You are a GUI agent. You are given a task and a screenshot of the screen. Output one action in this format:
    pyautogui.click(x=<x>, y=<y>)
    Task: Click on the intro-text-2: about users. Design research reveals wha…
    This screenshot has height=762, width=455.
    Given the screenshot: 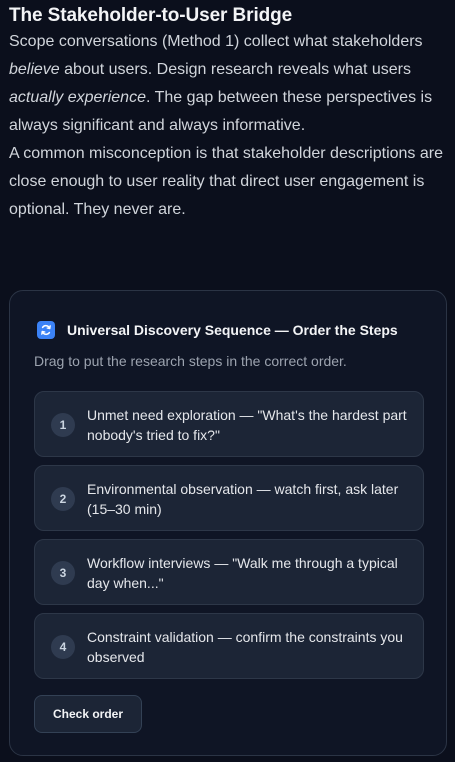 What is the action you would take?
    pyautogui.click(x=235, y=69)
    